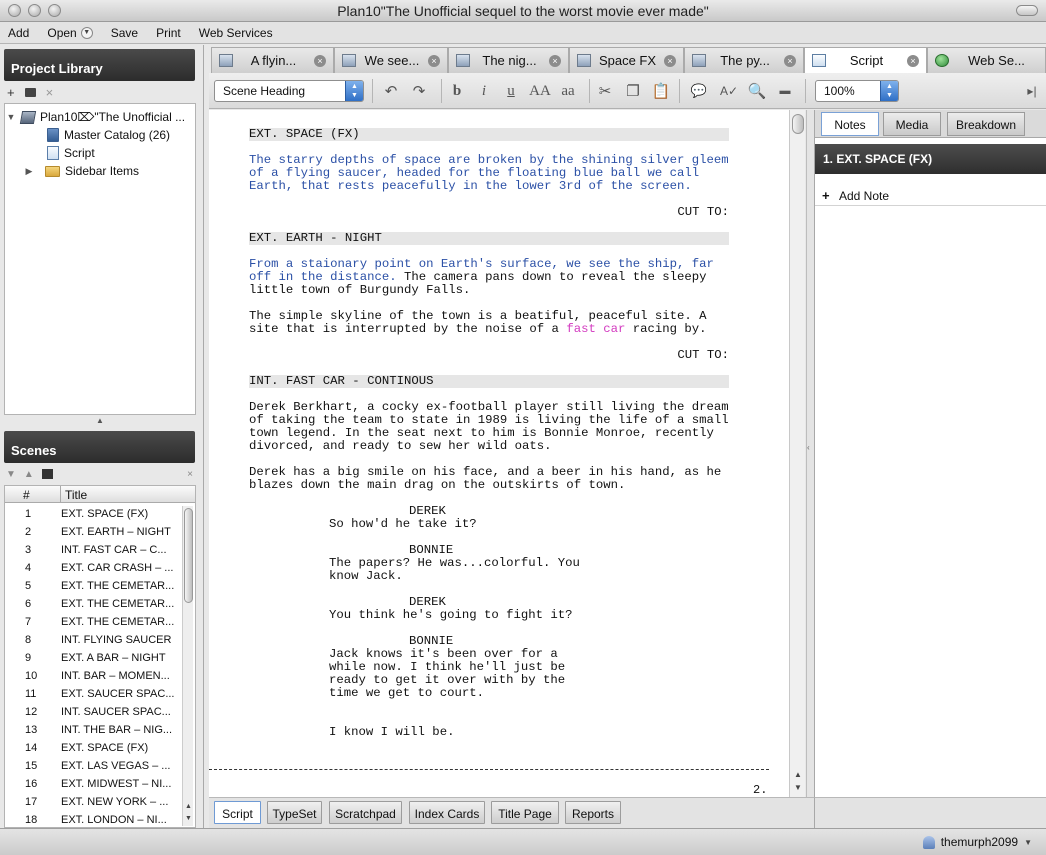  I want to click on disclosure-closed-icon: ▶, so click(29, 171).